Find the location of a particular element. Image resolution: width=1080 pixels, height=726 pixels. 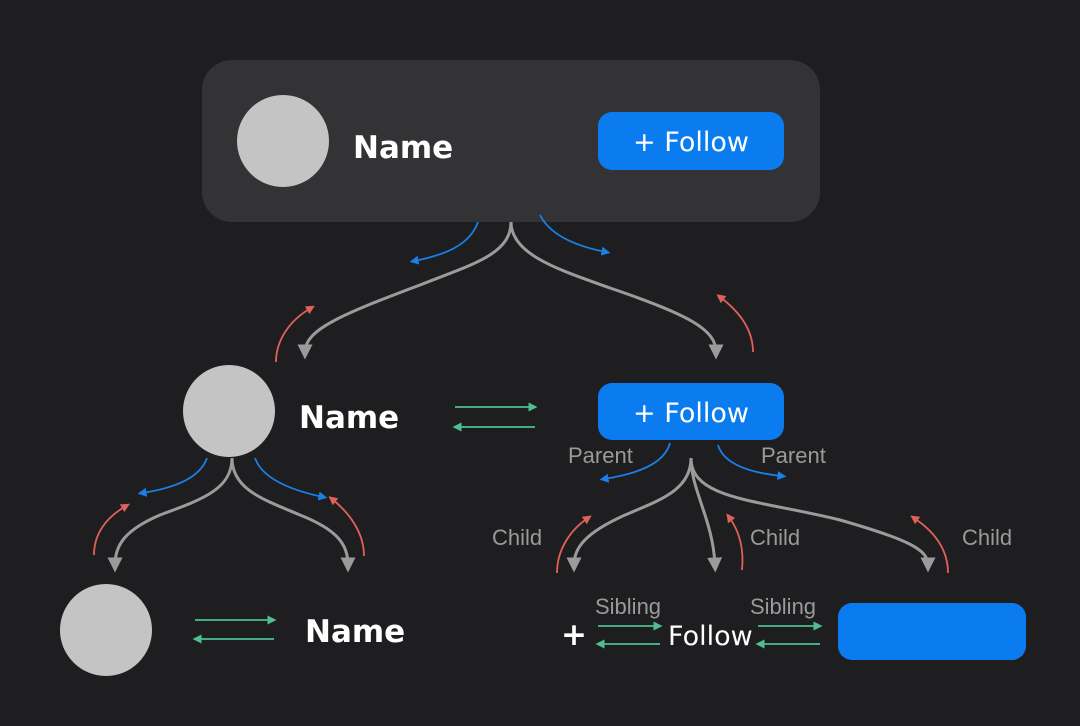

tree-edge-right is located at coordinates (616, 290).